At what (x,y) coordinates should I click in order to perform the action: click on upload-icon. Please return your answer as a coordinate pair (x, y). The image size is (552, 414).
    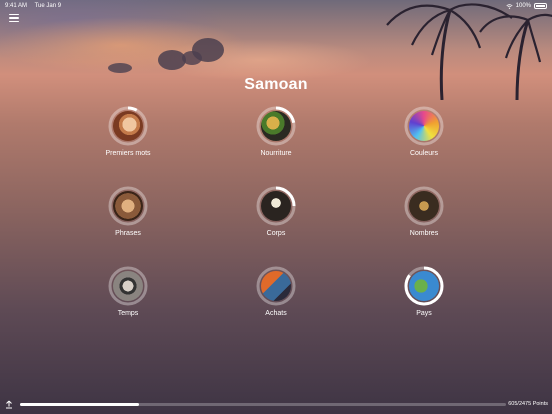
    Looking at the image, I should click on (9, 404).